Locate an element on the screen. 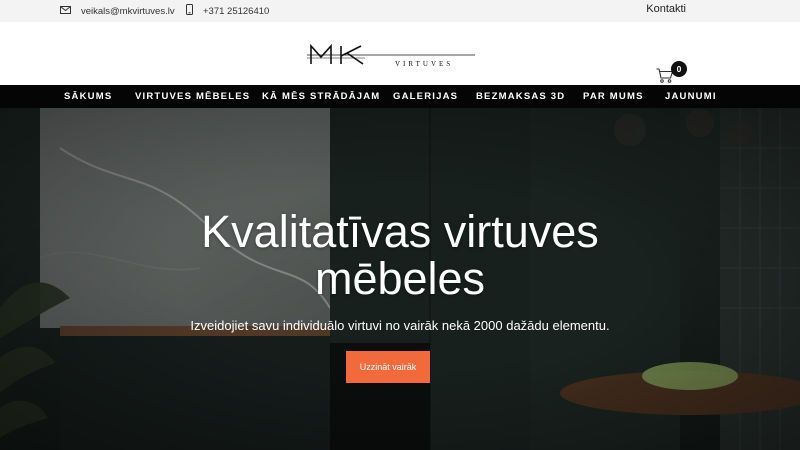 Image resolution: width=800 pixels, height=450 pixels. learn-more-button: Uzzināt vairāk is located at coordinates (388, 367).